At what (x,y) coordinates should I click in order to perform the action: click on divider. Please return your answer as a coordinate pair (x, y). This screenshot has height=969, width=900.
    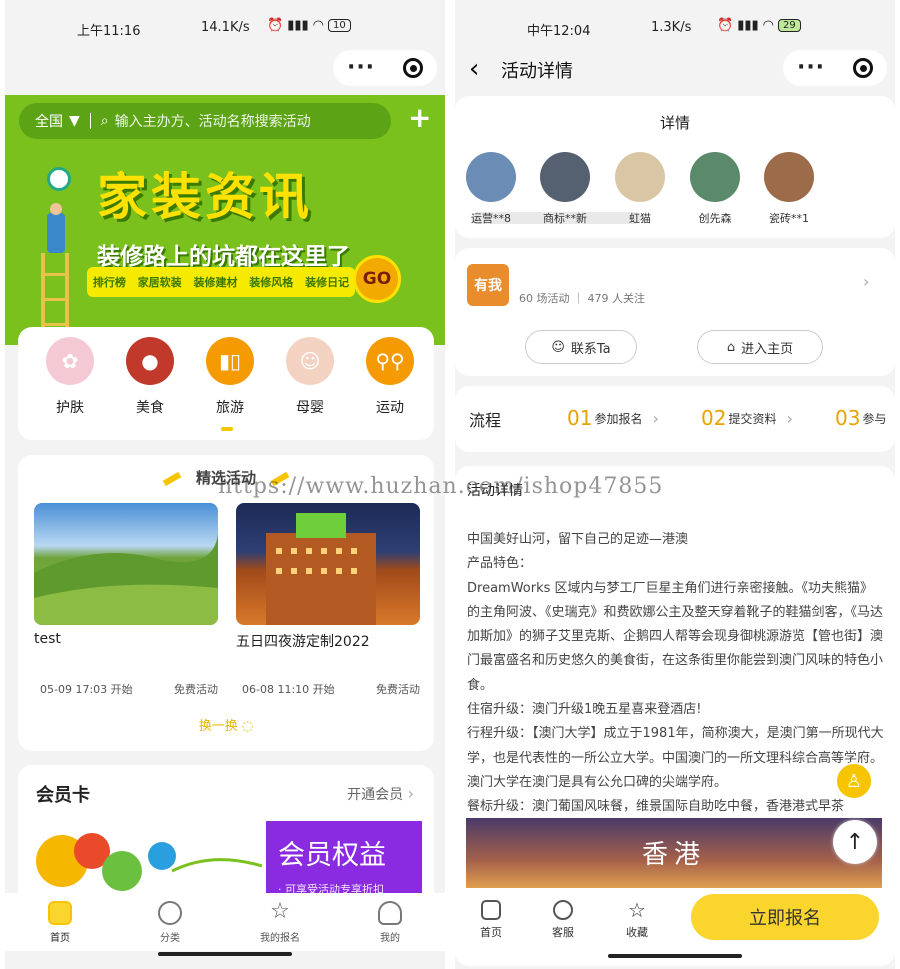
    Looking at the image, I should click on (90, 121).